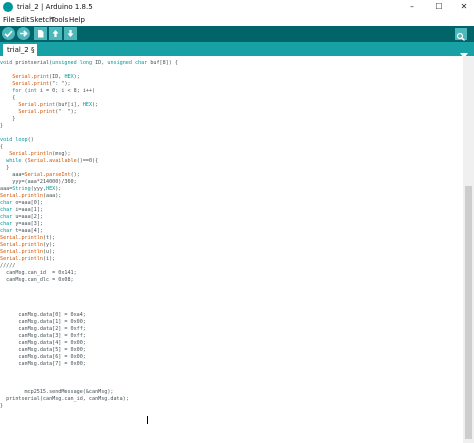  I want to click on scrollbar-thumb, so click(468, 312).